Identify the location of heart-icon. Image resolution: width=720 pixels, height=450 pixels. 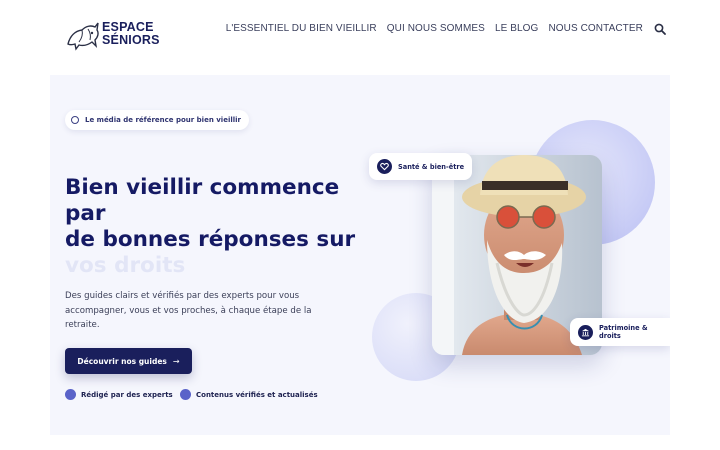
(384, 166).